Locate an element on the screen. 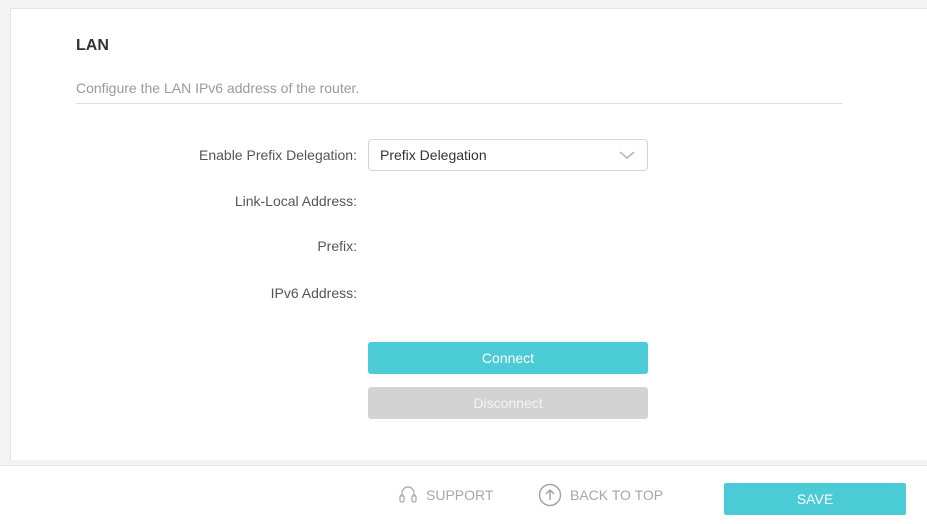  connect-button: Connect is located at coordinates (508, 358).